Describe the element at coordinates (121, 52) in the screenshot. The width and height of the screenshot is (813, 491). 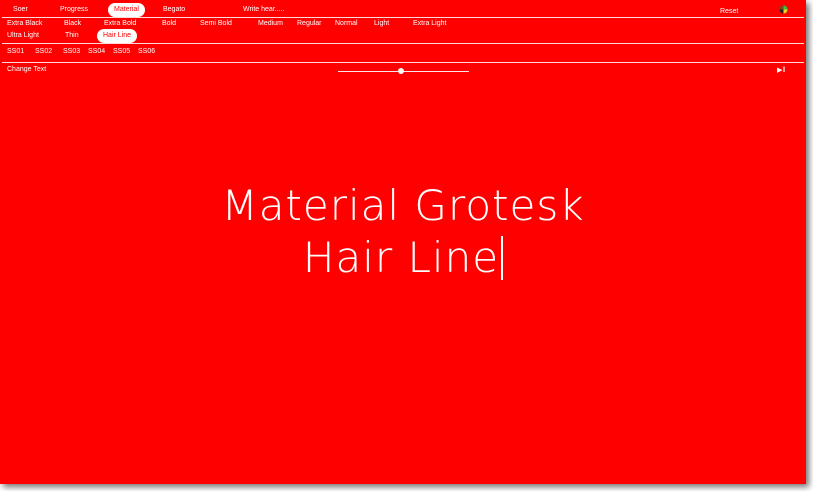
I see `stylistic-set-ss05: SS05` at that location.